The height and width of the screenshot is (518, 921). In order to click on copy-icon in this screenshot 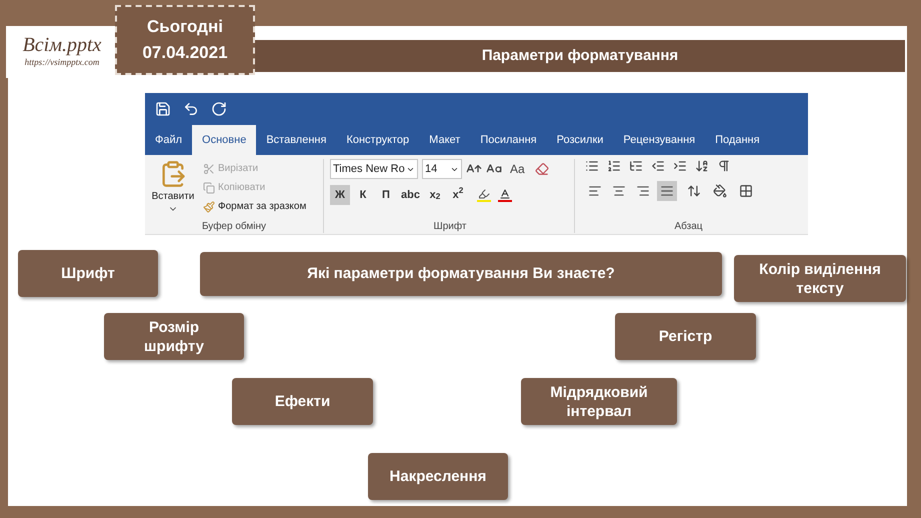, I will do `click(209, 188)`.